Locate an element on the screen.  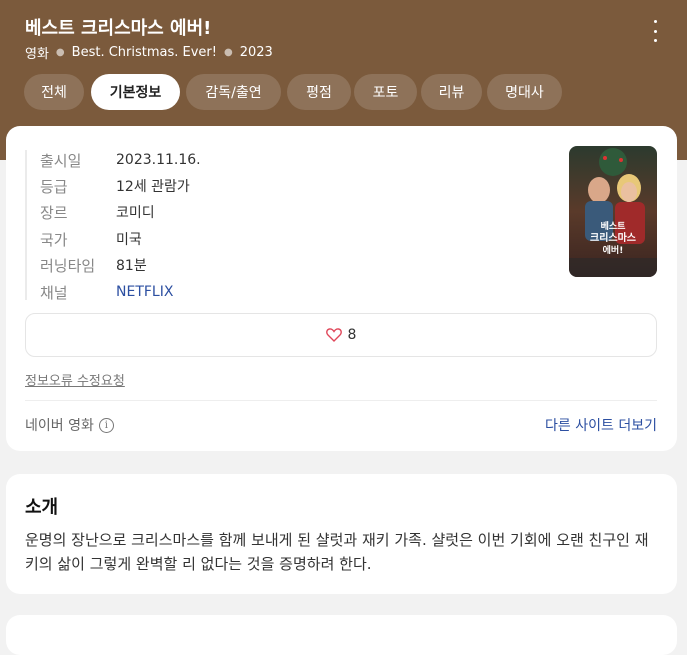
info-row-rating: 등급 12세 관람가 is located at coordinates (115, 186).